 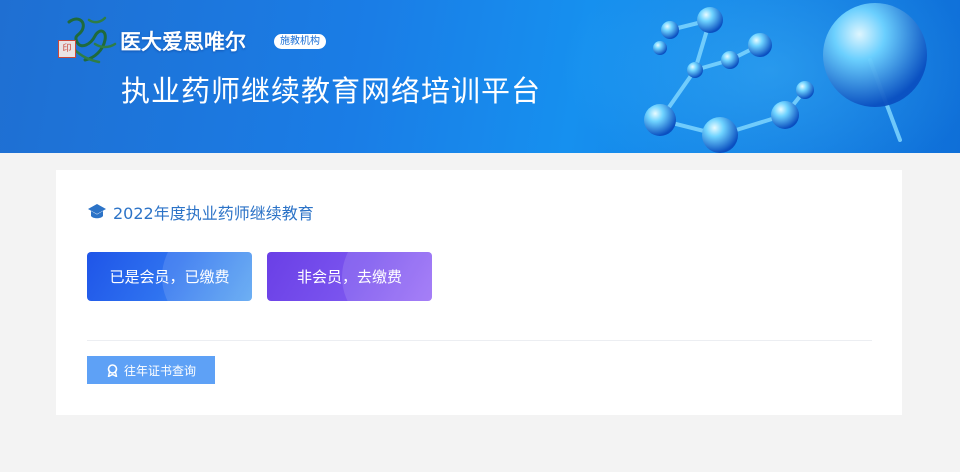 I want to click on certificate-query-label: 往年证书查询, so click(x=159, y=370).